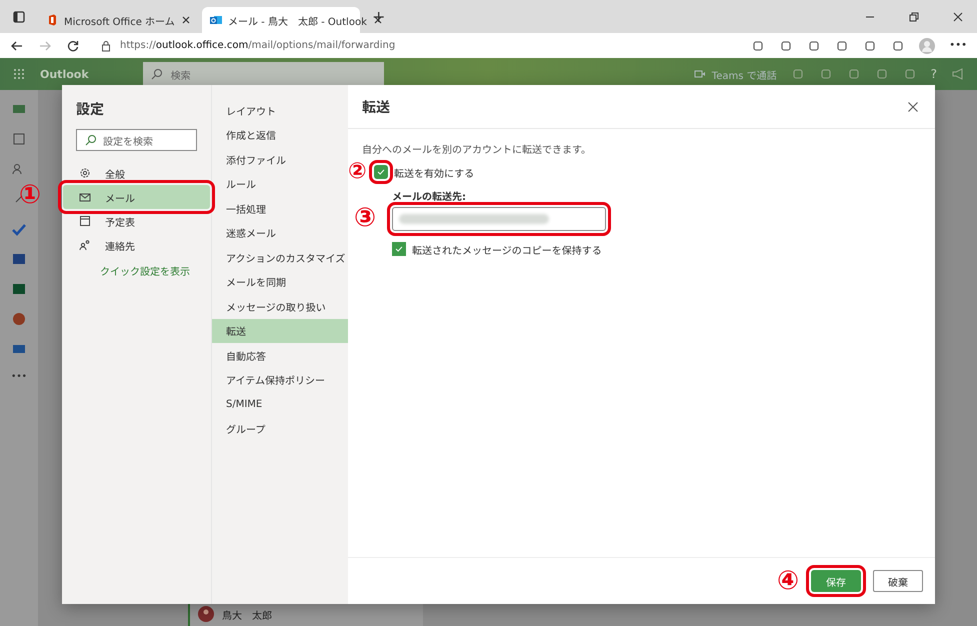 The height and width of the screenshot is (626, 977). Describe the element at coordinates (429, 196) in the screenshot. I see `field-label: メールの転送先:` at that location.